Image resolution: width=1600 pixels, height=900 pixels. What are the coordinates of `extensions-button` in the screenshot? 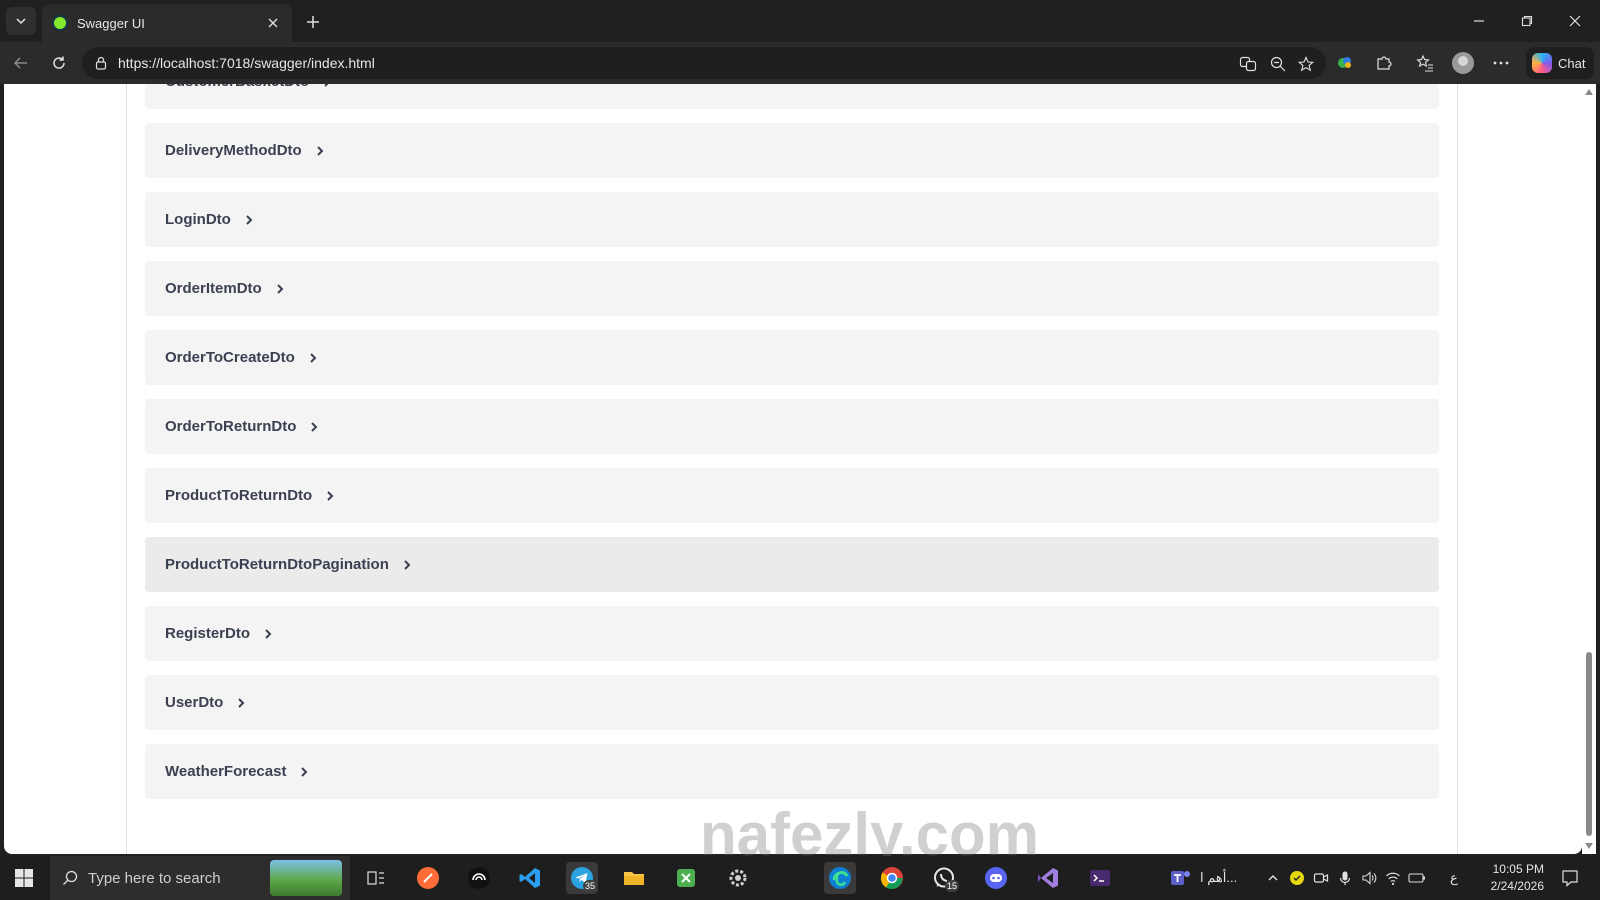 It's located at (1384, 63).